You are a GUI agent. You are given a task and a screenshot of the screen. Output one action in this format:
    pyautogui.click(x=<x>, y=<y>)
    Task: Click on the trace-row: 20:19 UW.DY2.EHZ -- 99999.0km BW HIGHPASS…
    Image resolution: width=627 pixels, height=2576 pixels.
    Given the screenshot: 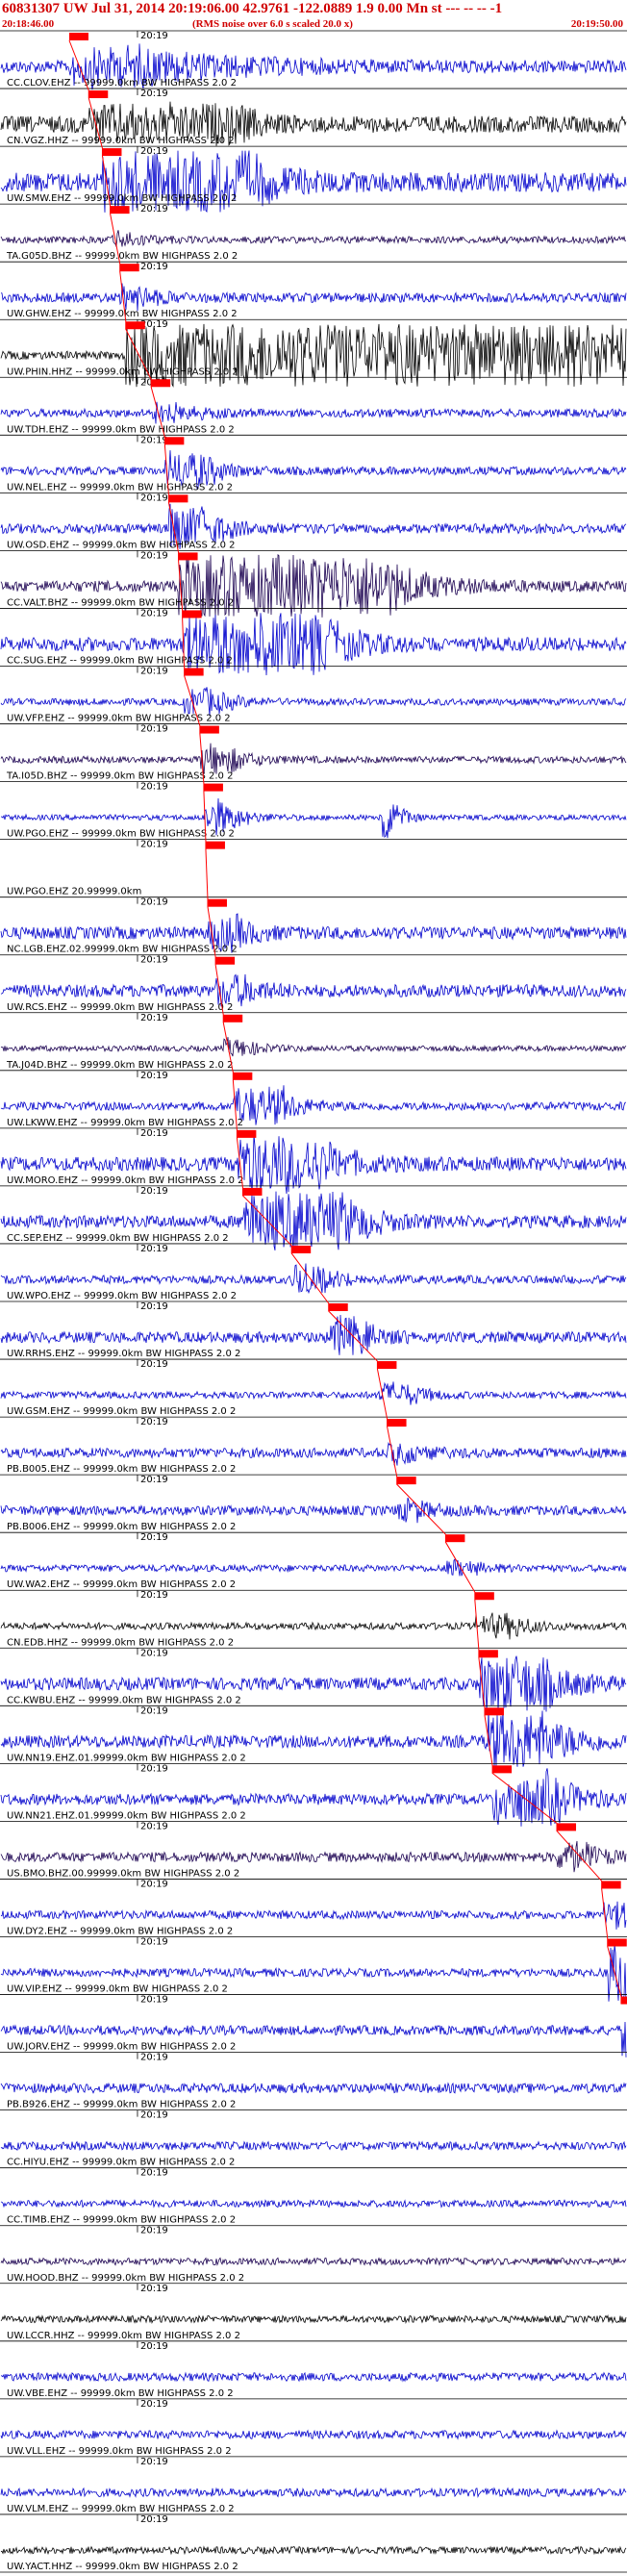 What is the action you would take?
    pyautogui.click(x=313, y=1908)
    